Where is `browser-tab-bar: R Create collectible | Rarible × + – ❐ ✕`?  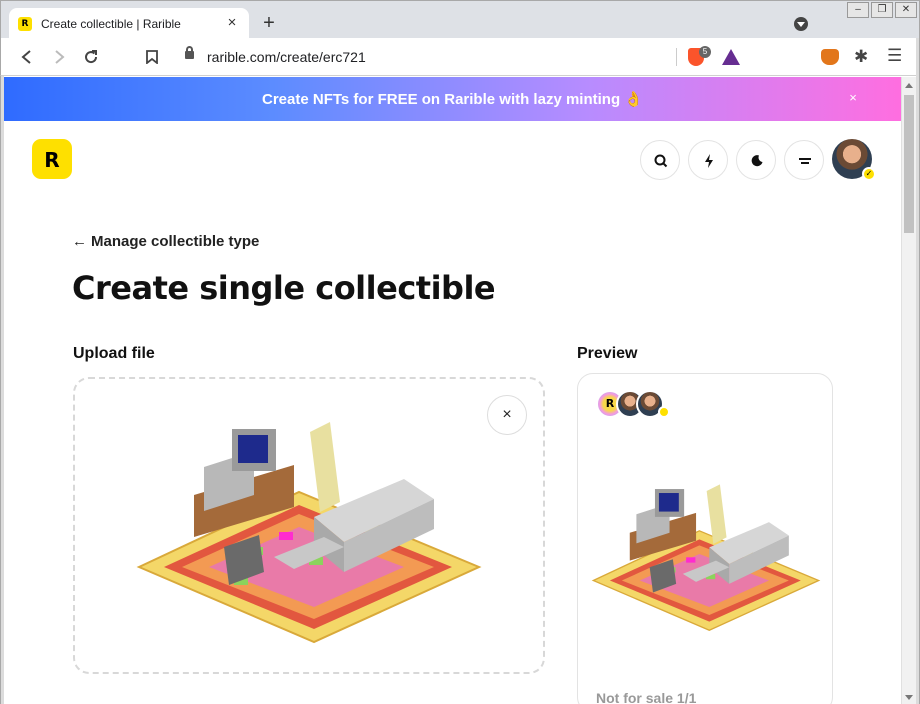
browser-tab-bar: R Create collectible | Rarible × + – ❐ ✕ is located at coordinates (460, 19).